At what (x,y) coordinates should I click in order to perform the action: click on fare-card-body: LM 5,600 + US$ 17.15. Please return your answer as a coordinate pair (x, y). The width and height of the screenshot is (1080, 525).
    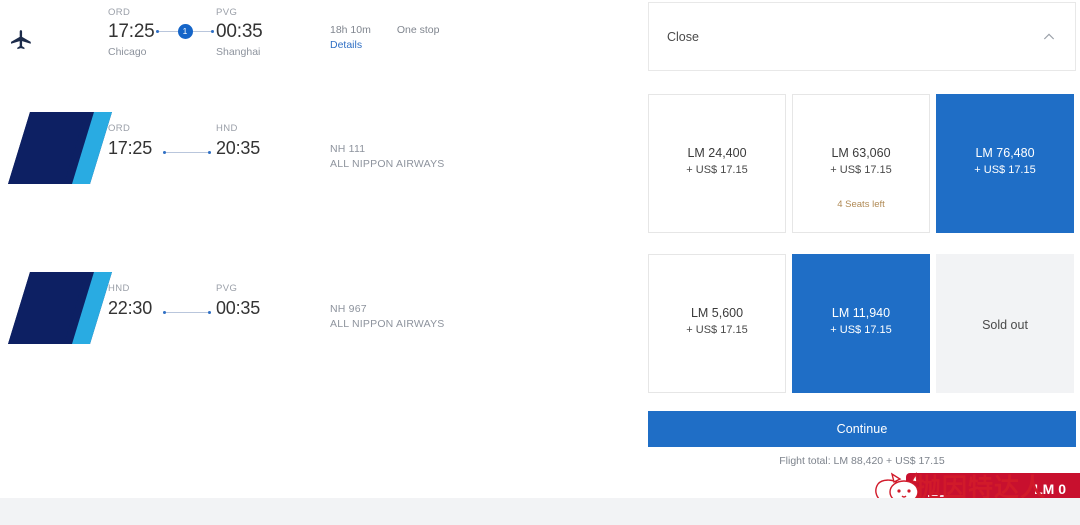
    Looking at the image, I should click on (717, 321).